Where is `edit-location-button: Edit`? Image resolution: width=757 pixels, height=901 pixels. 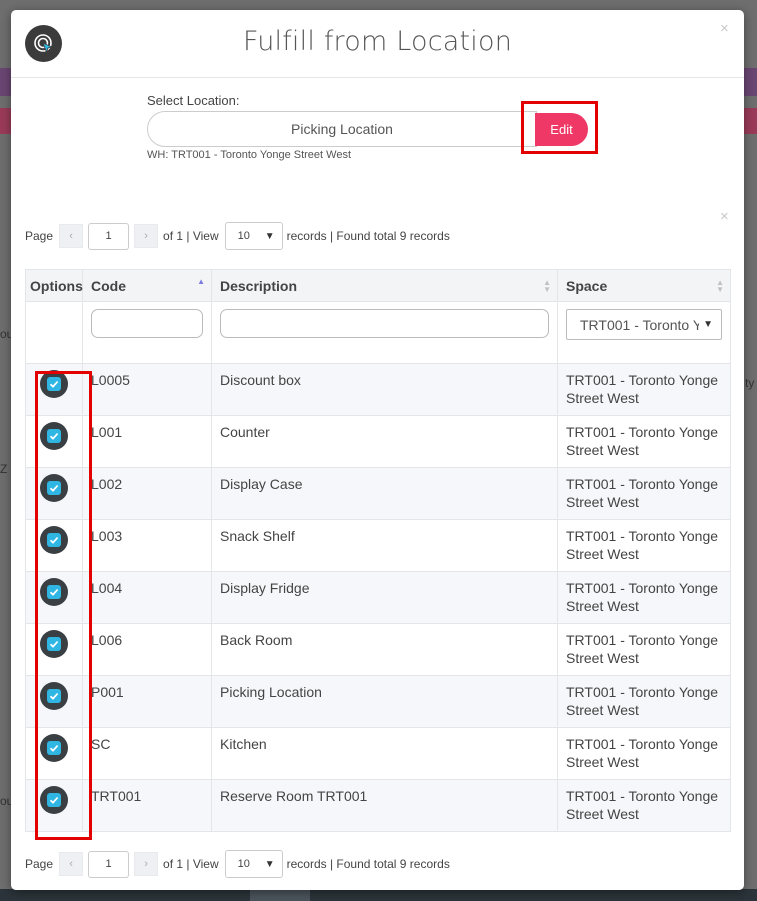 edit-location-button: Edit is located at coordinates (561, 129).